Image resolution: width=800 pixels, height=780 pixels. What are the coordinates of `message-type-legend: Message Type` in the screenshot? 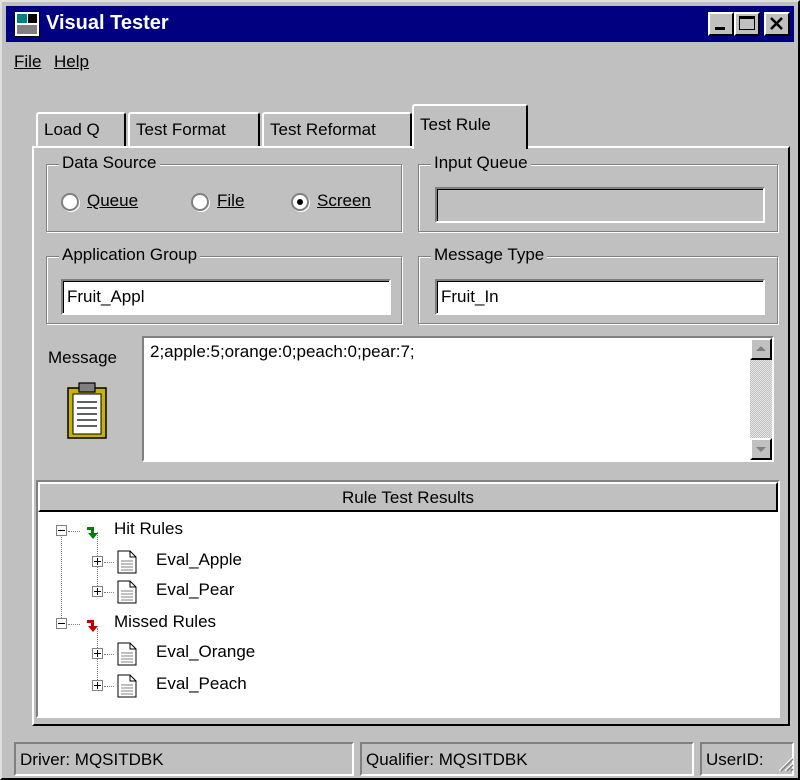 It's located at (489, 255).